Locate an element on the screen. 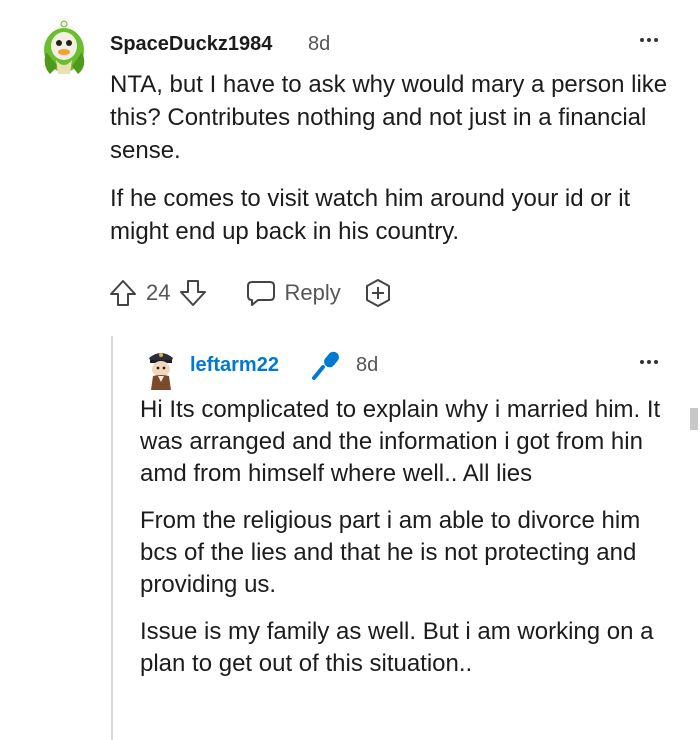  comment-timestamp: 8d is located at coordinates (319, 44).